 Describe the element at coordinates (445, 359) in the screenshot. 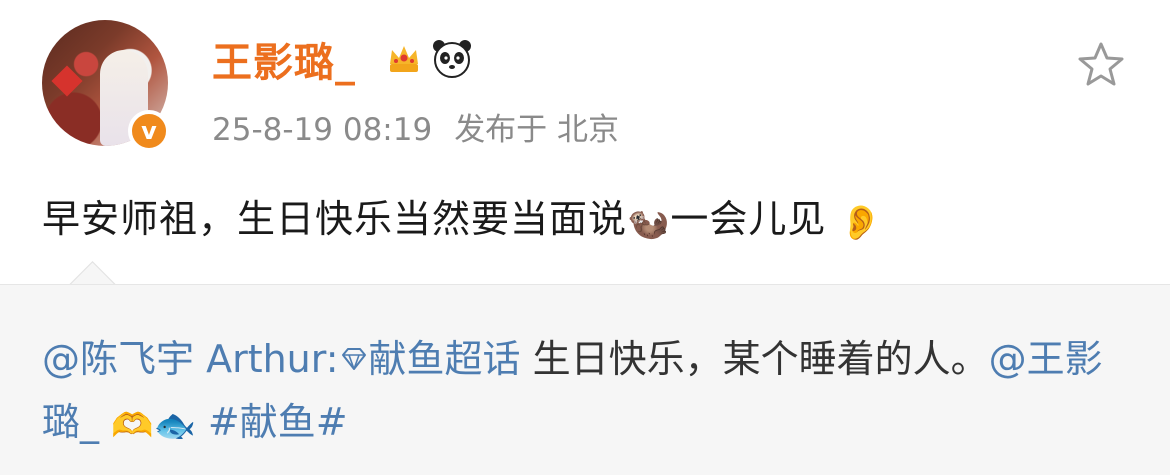

I see `topic-link: 献鱼超话` at that location.